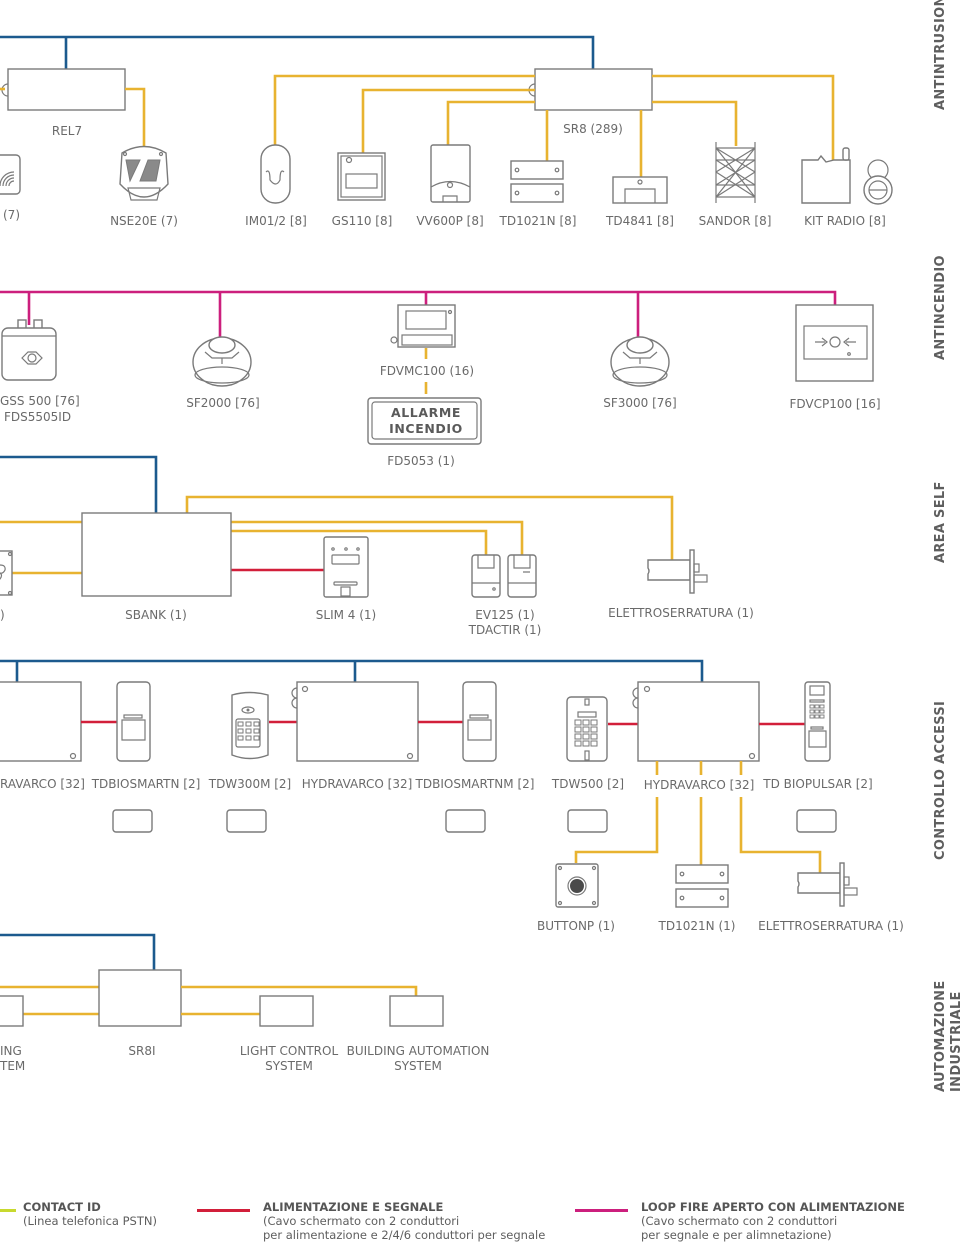 This screenshot has height=1248, width=960. Describe the element at coordinates (817, 721) in the screenshot. I see `biopulsar-reader-icon` at that location.